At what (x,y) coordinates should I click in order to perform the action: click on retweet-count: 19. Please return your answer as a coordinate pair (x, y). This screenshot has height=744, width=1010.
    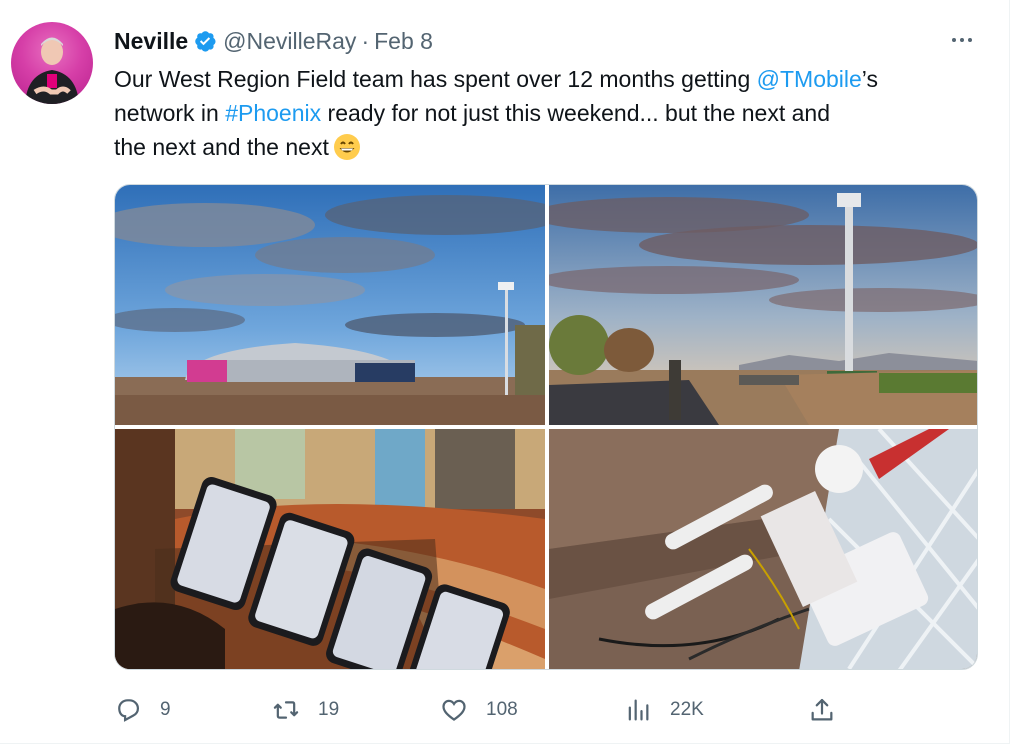
    Looking at the image, I should click on (329, 709).